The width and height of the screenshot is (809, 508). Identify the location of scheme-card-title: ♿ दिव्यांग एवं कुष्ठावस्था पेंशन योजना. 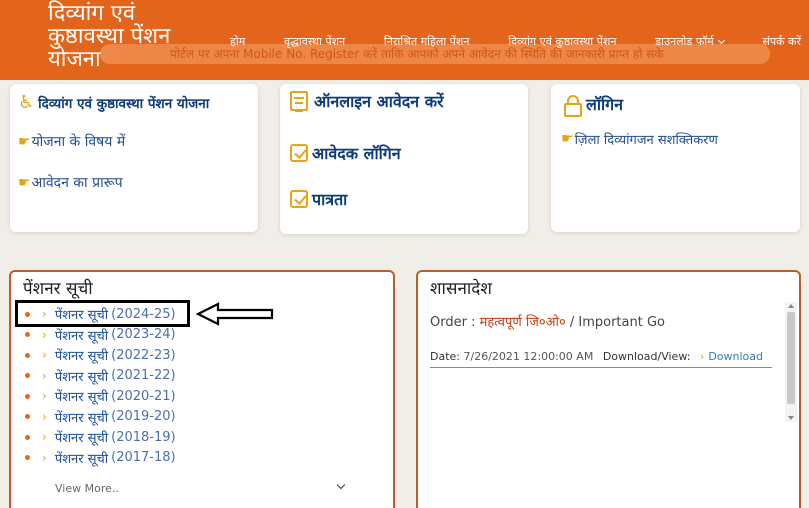
(113, 102).